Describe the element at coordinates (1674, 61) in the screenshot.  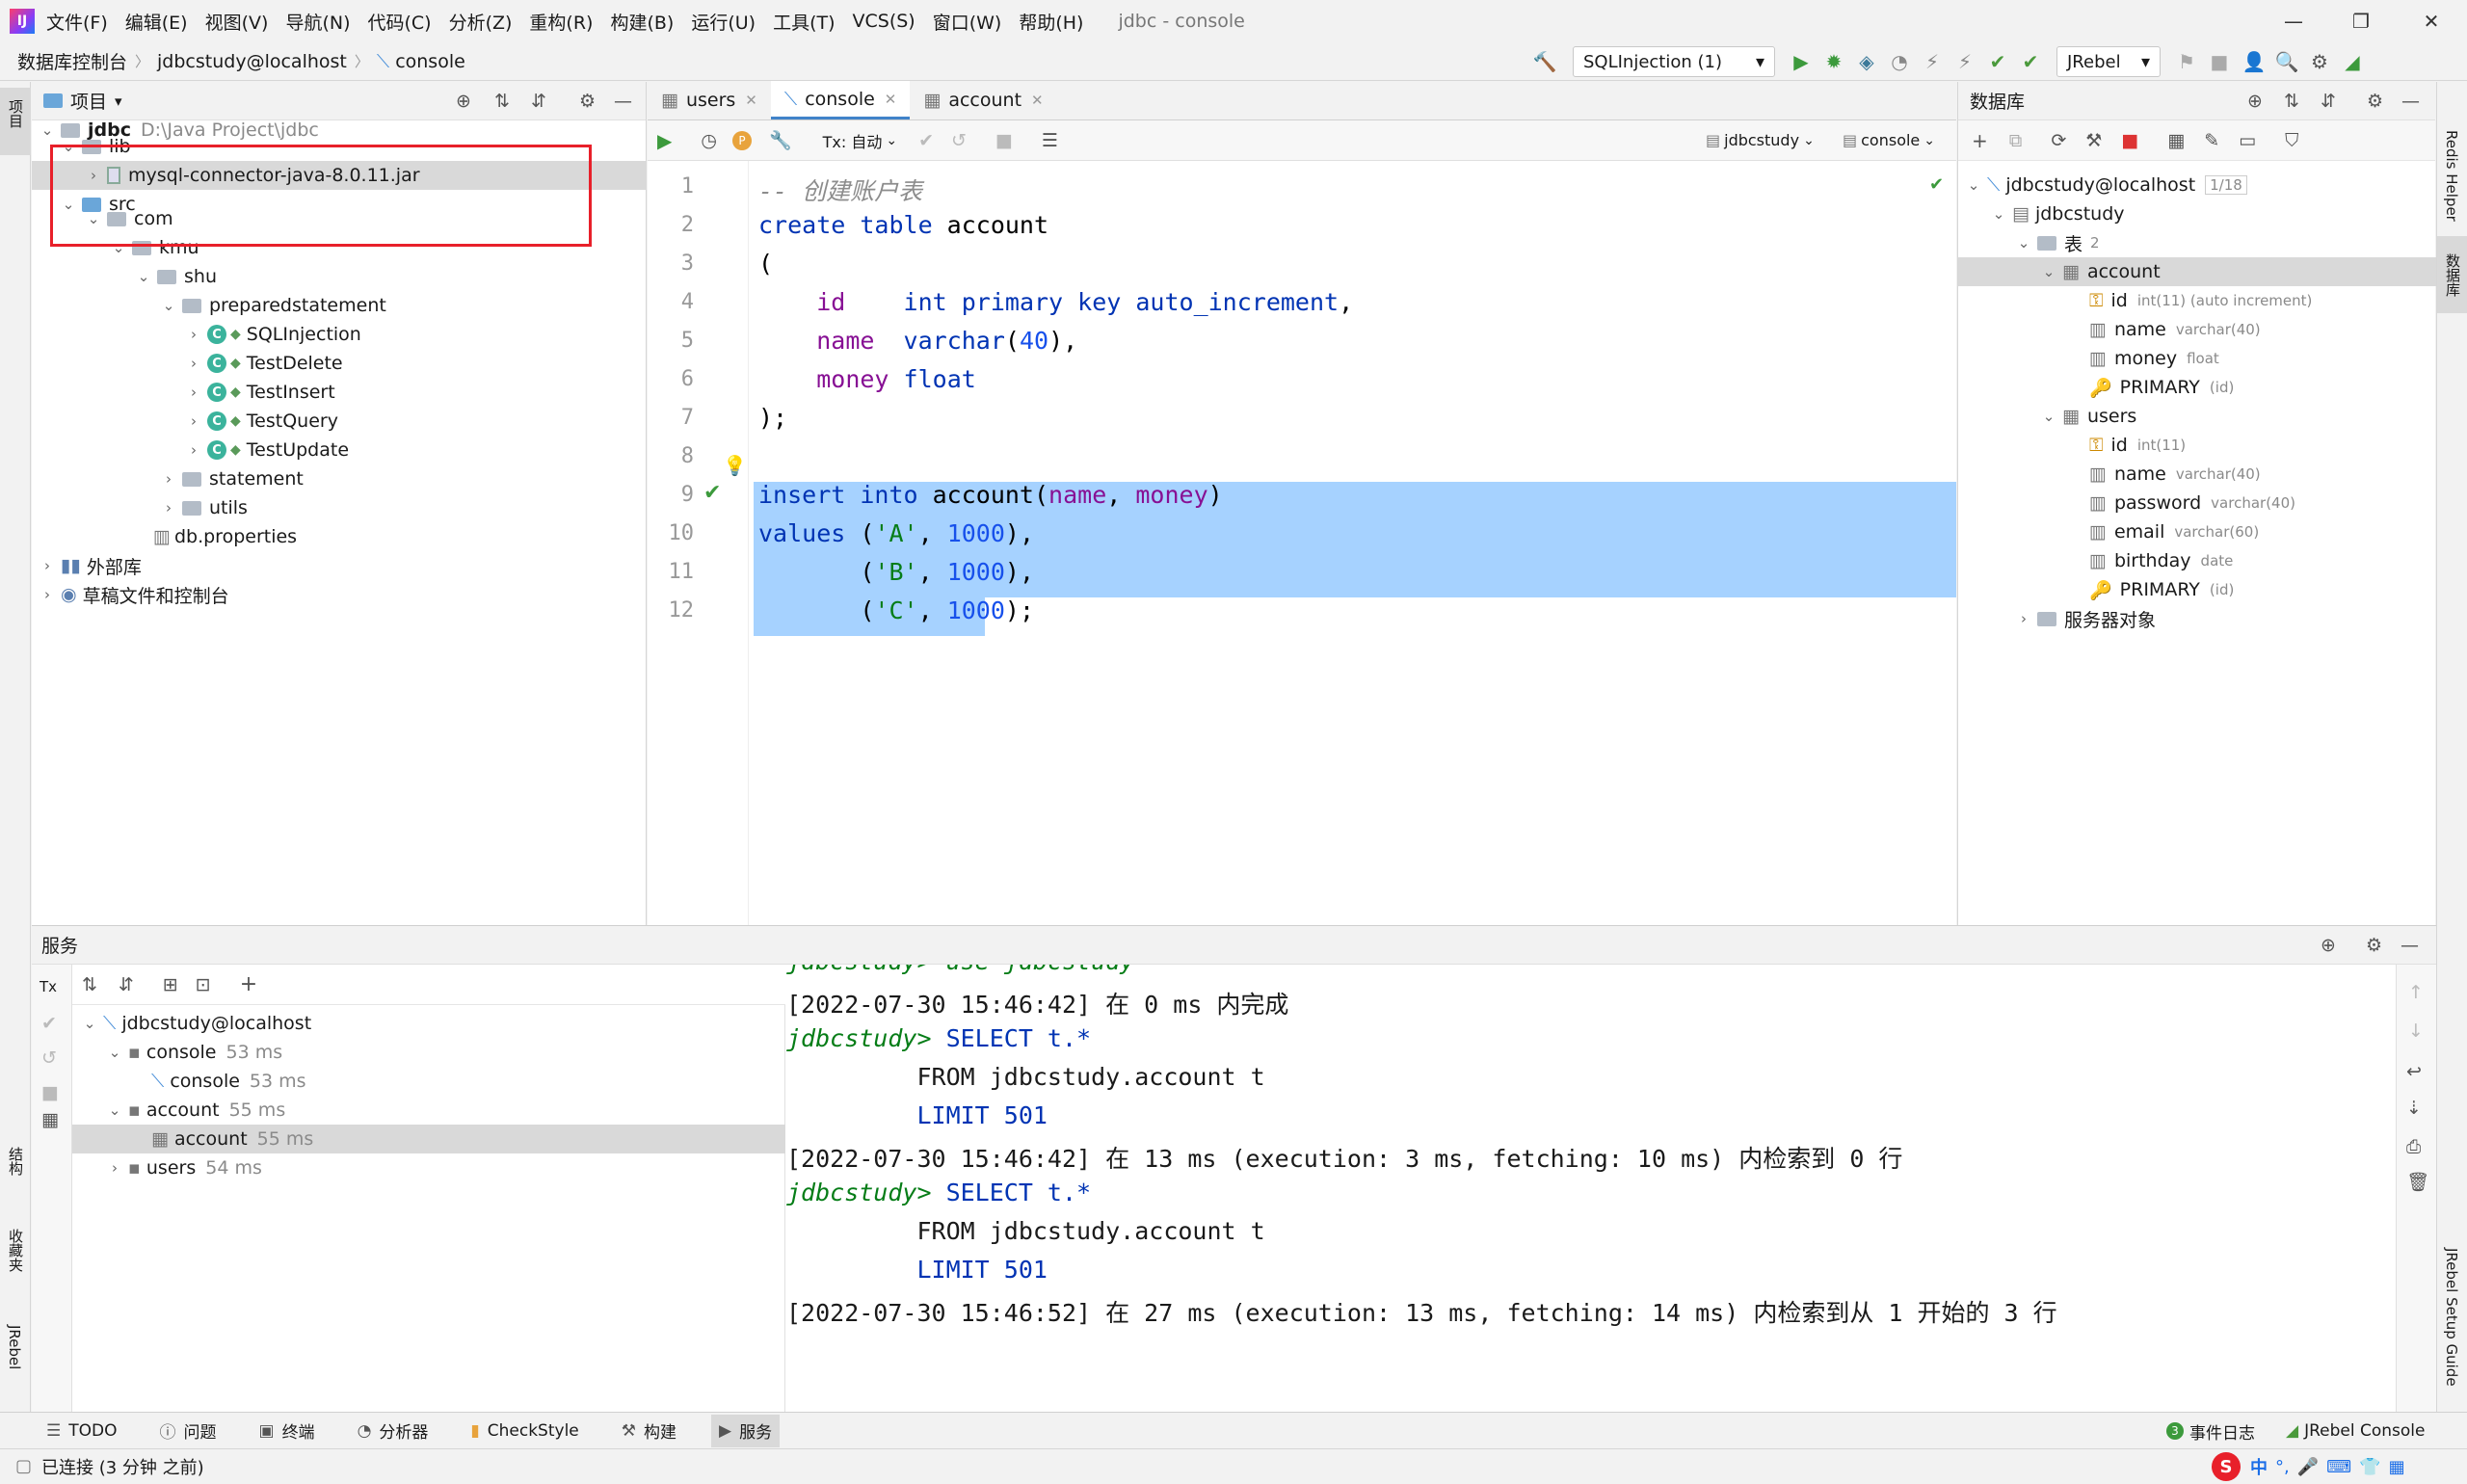
I see `run-config-select: SQLInjection (1) ▾` at that location.